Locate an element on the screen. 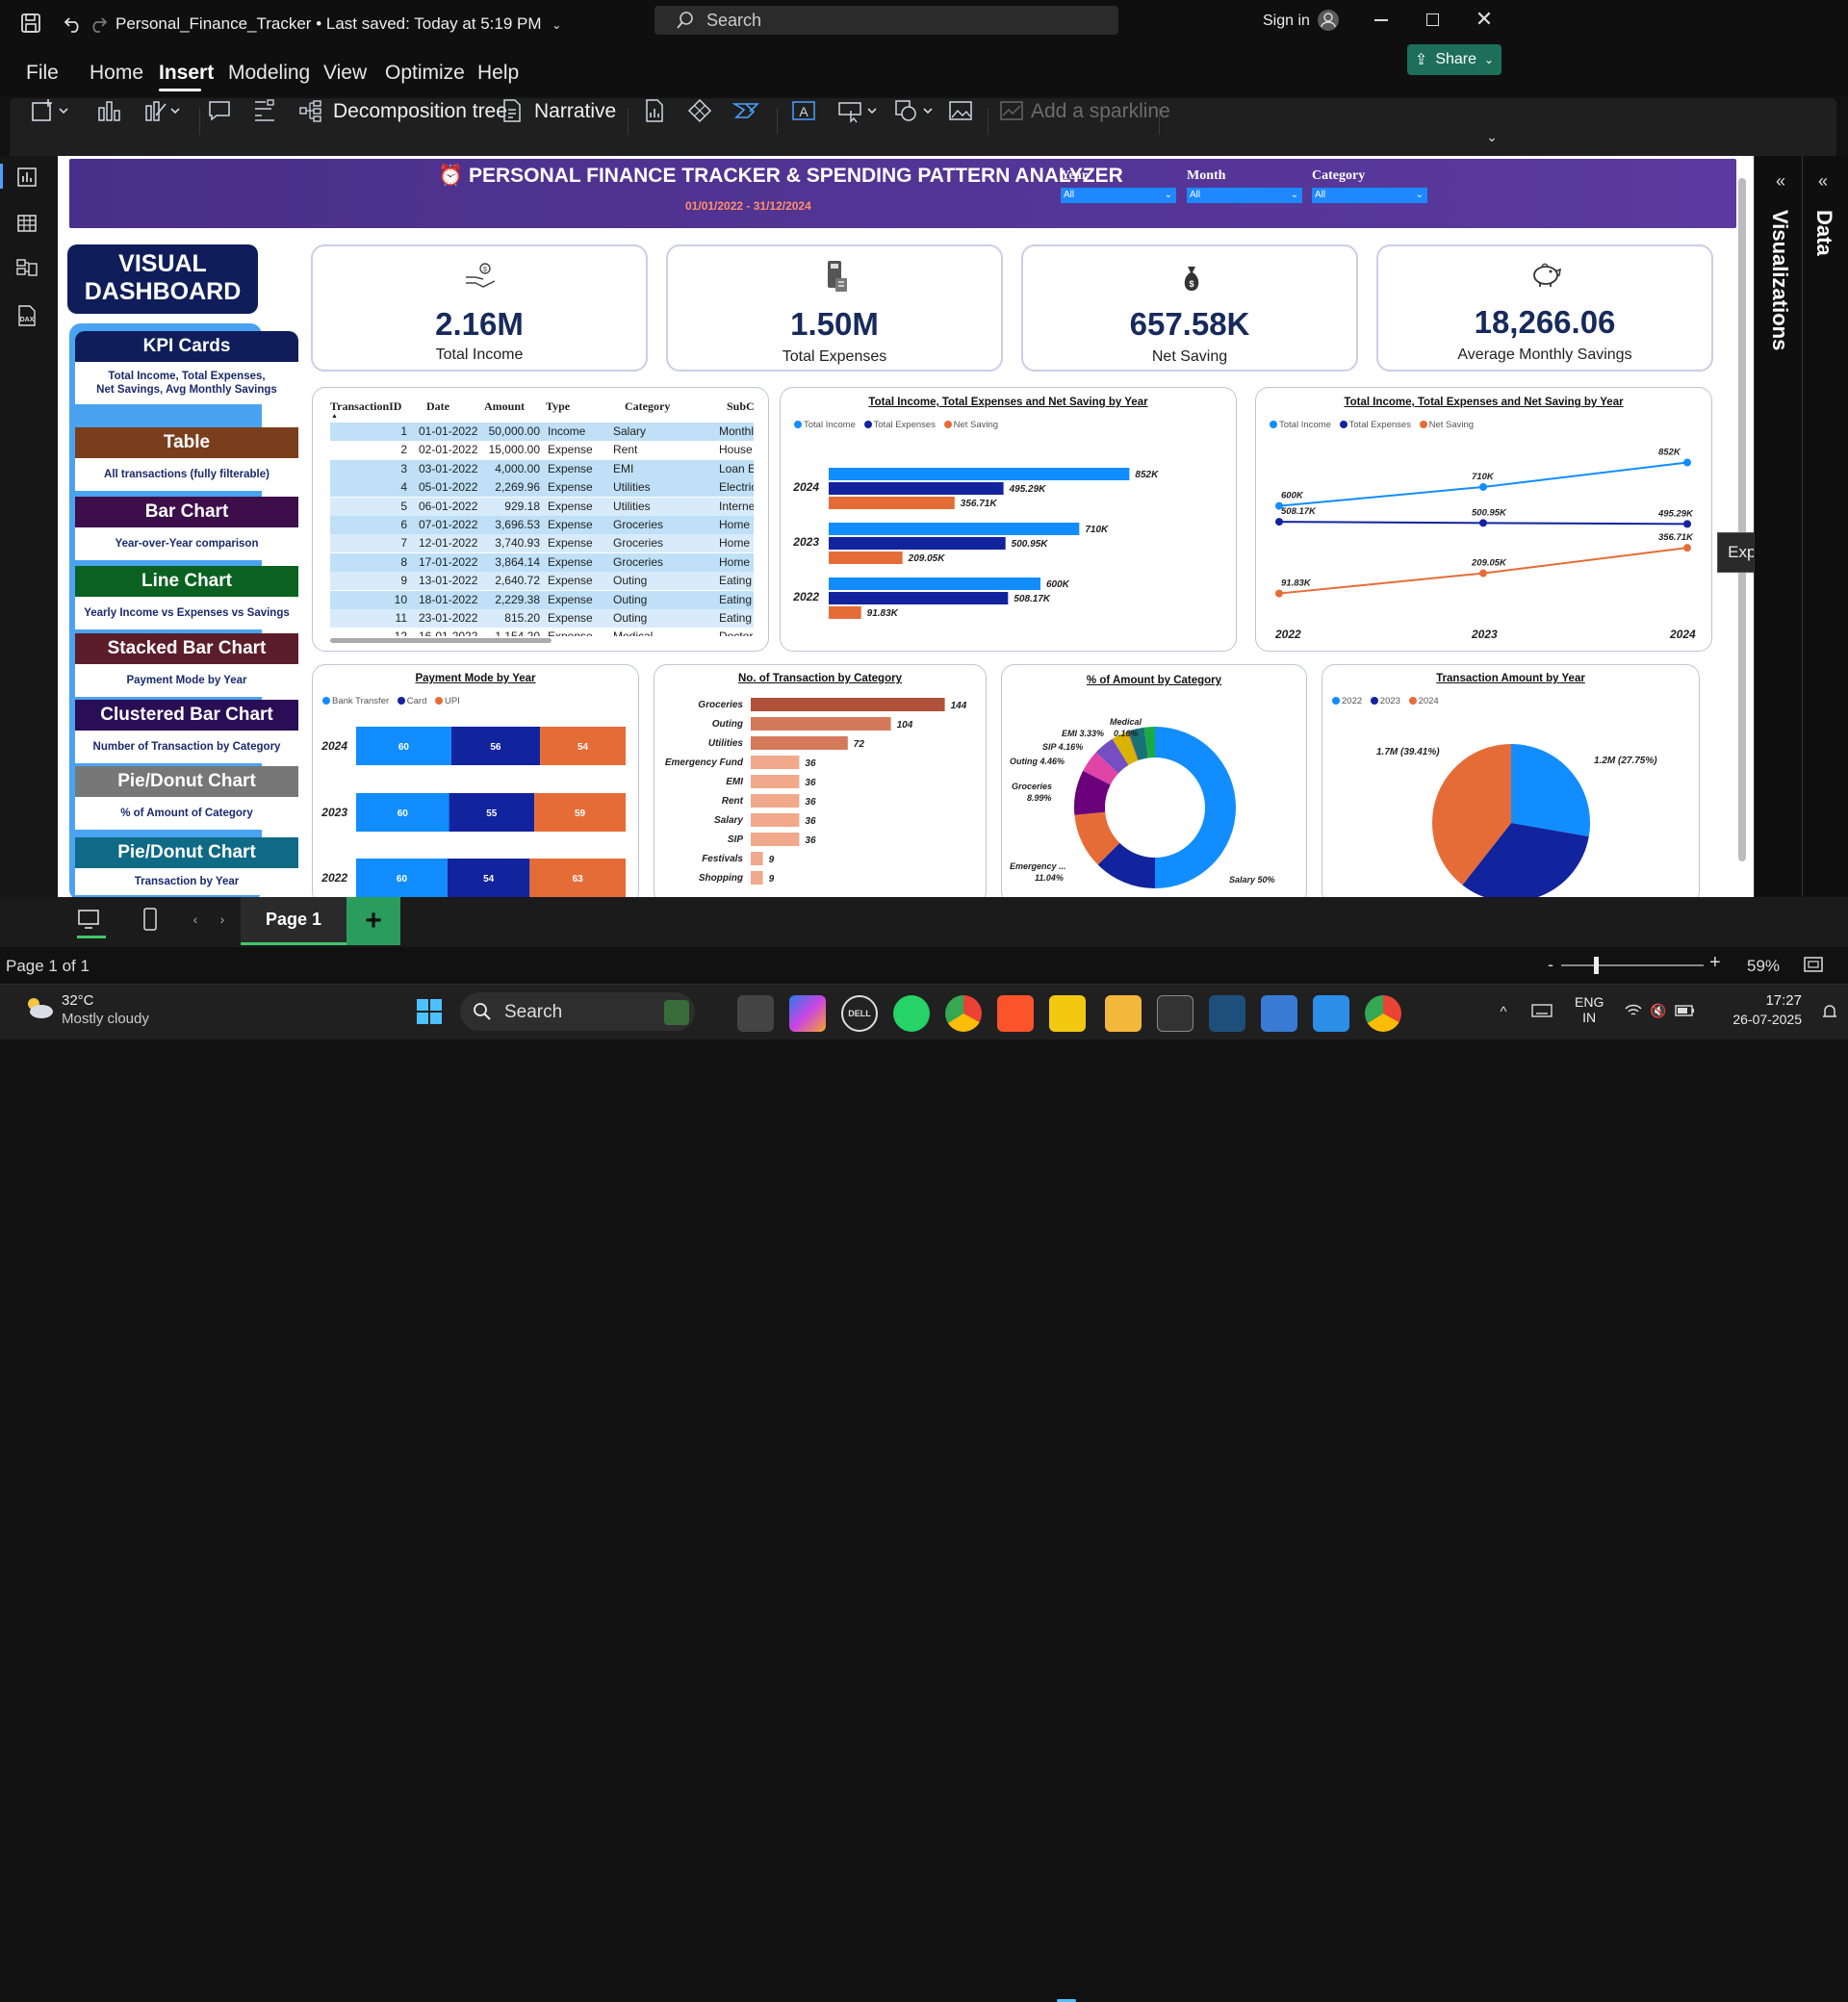 The height and width of the screenshot is (2002, 1848). share-button: ⇪ Share ⌄ is located at coordinates (1454, 59).